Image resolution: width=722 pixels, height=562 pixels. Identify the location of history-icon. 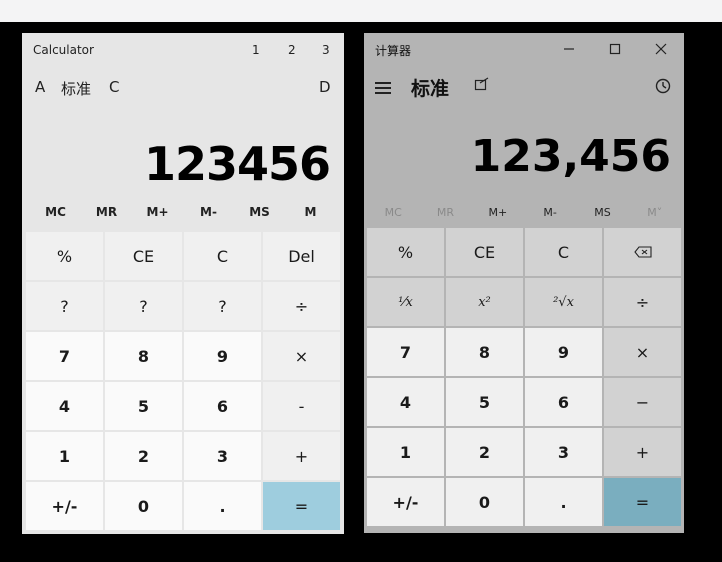
(663, 88).